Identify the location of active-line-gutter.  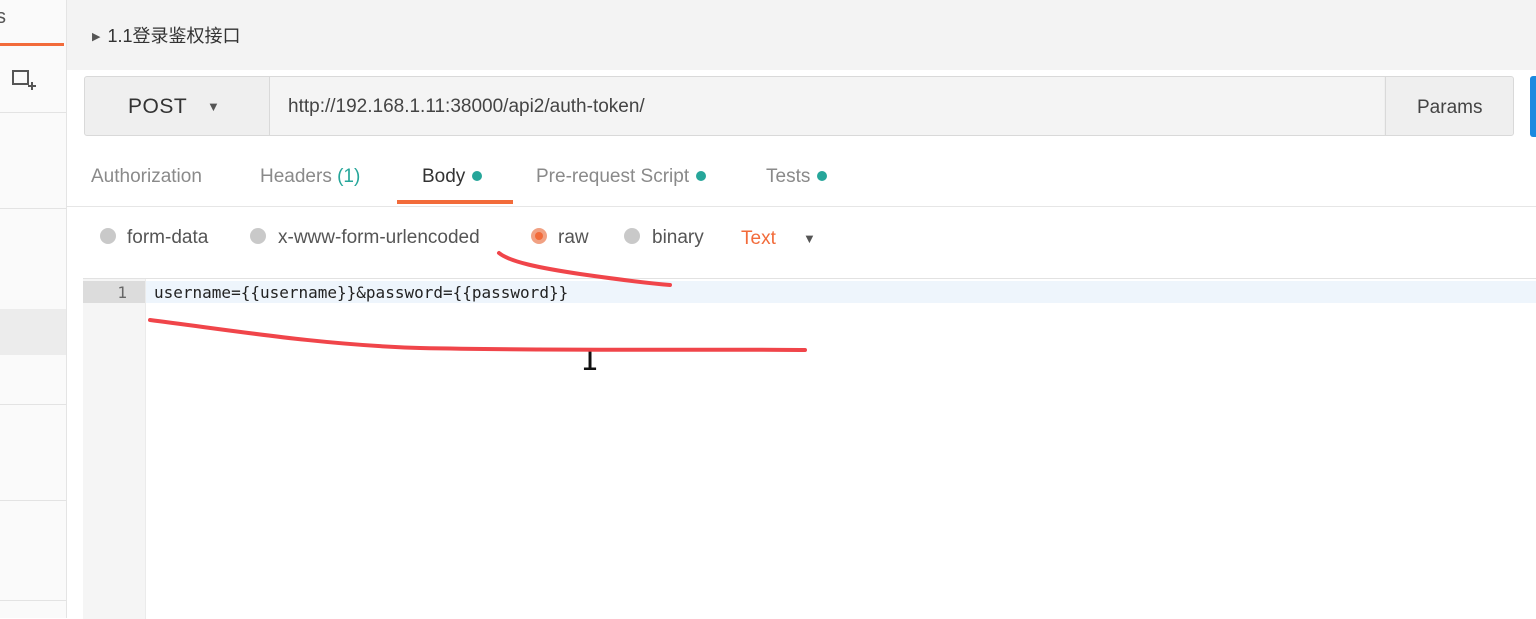
(114, 292).